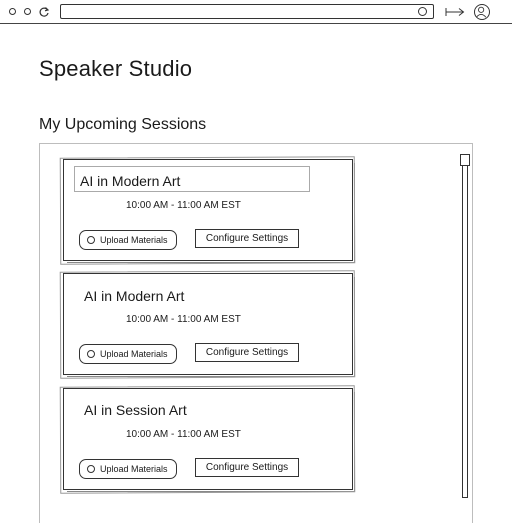 The image size is (512, 523). Describe the element at coordinates (135, 410) in the screenshot. I see `session-title: AI in Session Art` at that location.